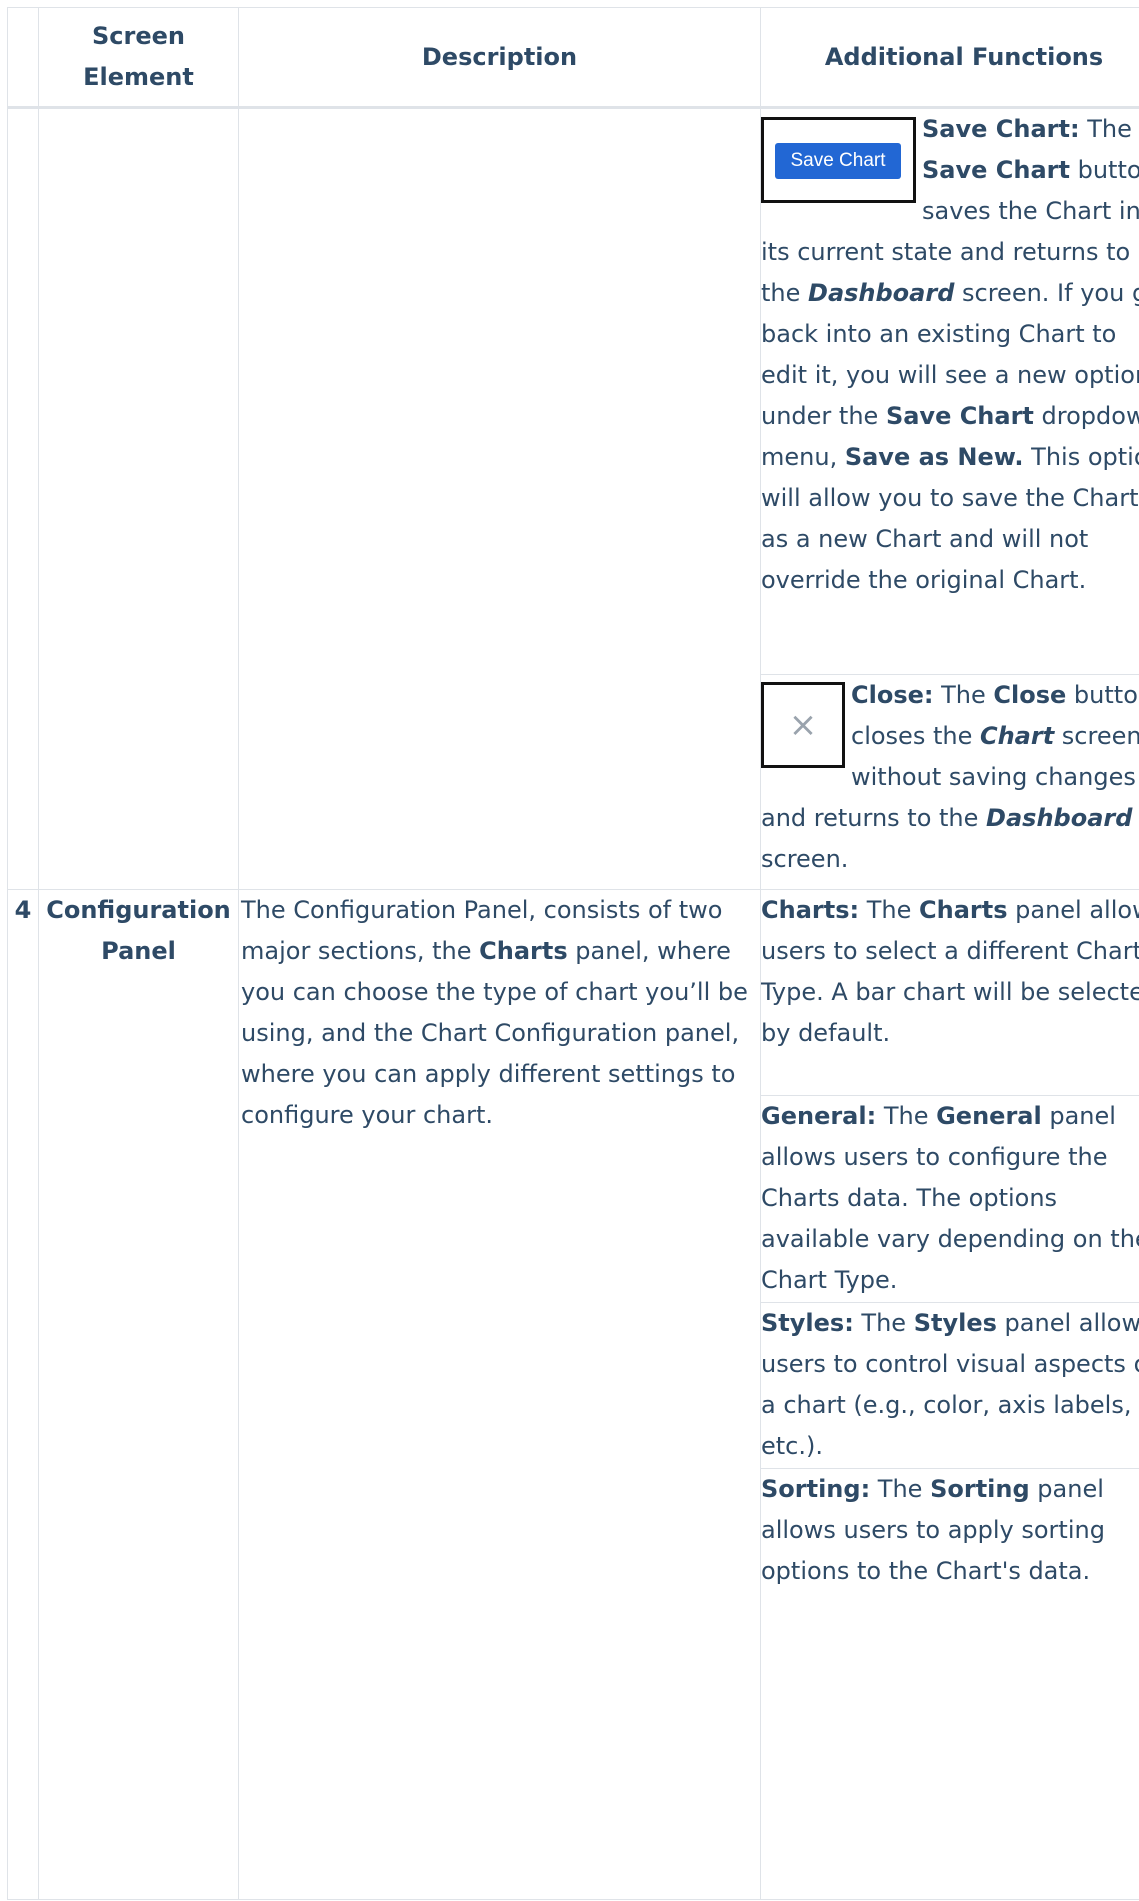  I want to click on function-label: General:, so click(819, 1116).